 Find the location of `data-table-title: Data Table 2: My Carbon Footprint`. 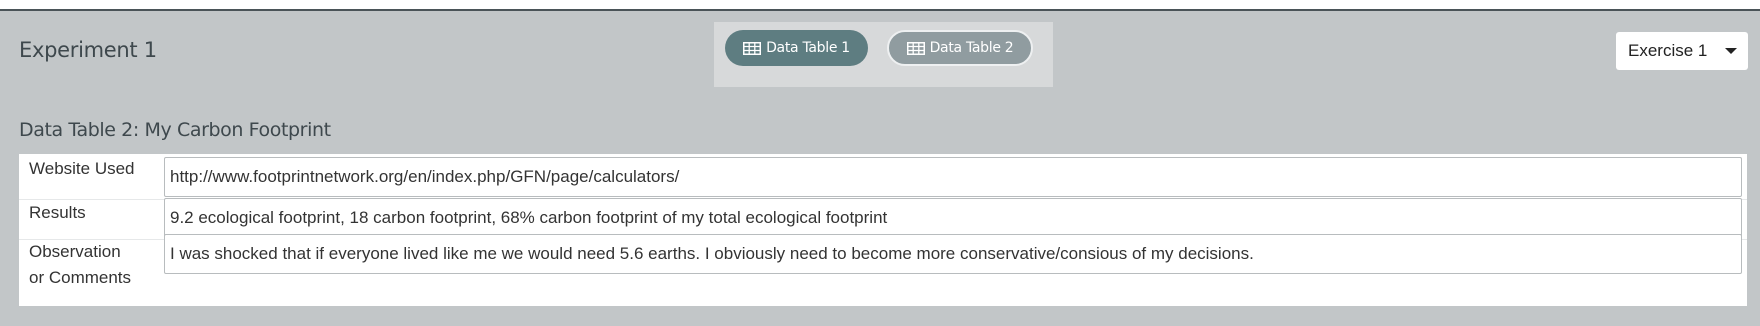

data-table-title: Data Table 2: My Carbon Footprint is located at coordinates (175, 130).